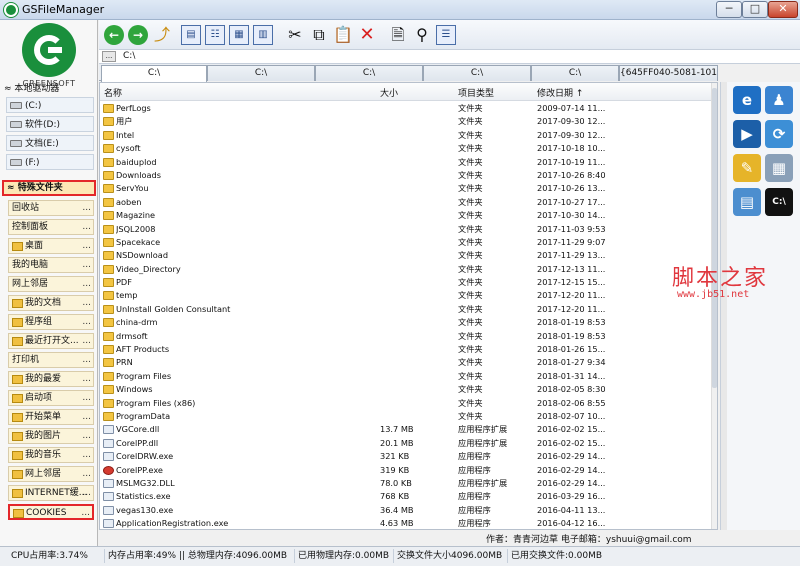 The image size is (800, 566). I want to click on tab-5: C:\, so click(575, 73).